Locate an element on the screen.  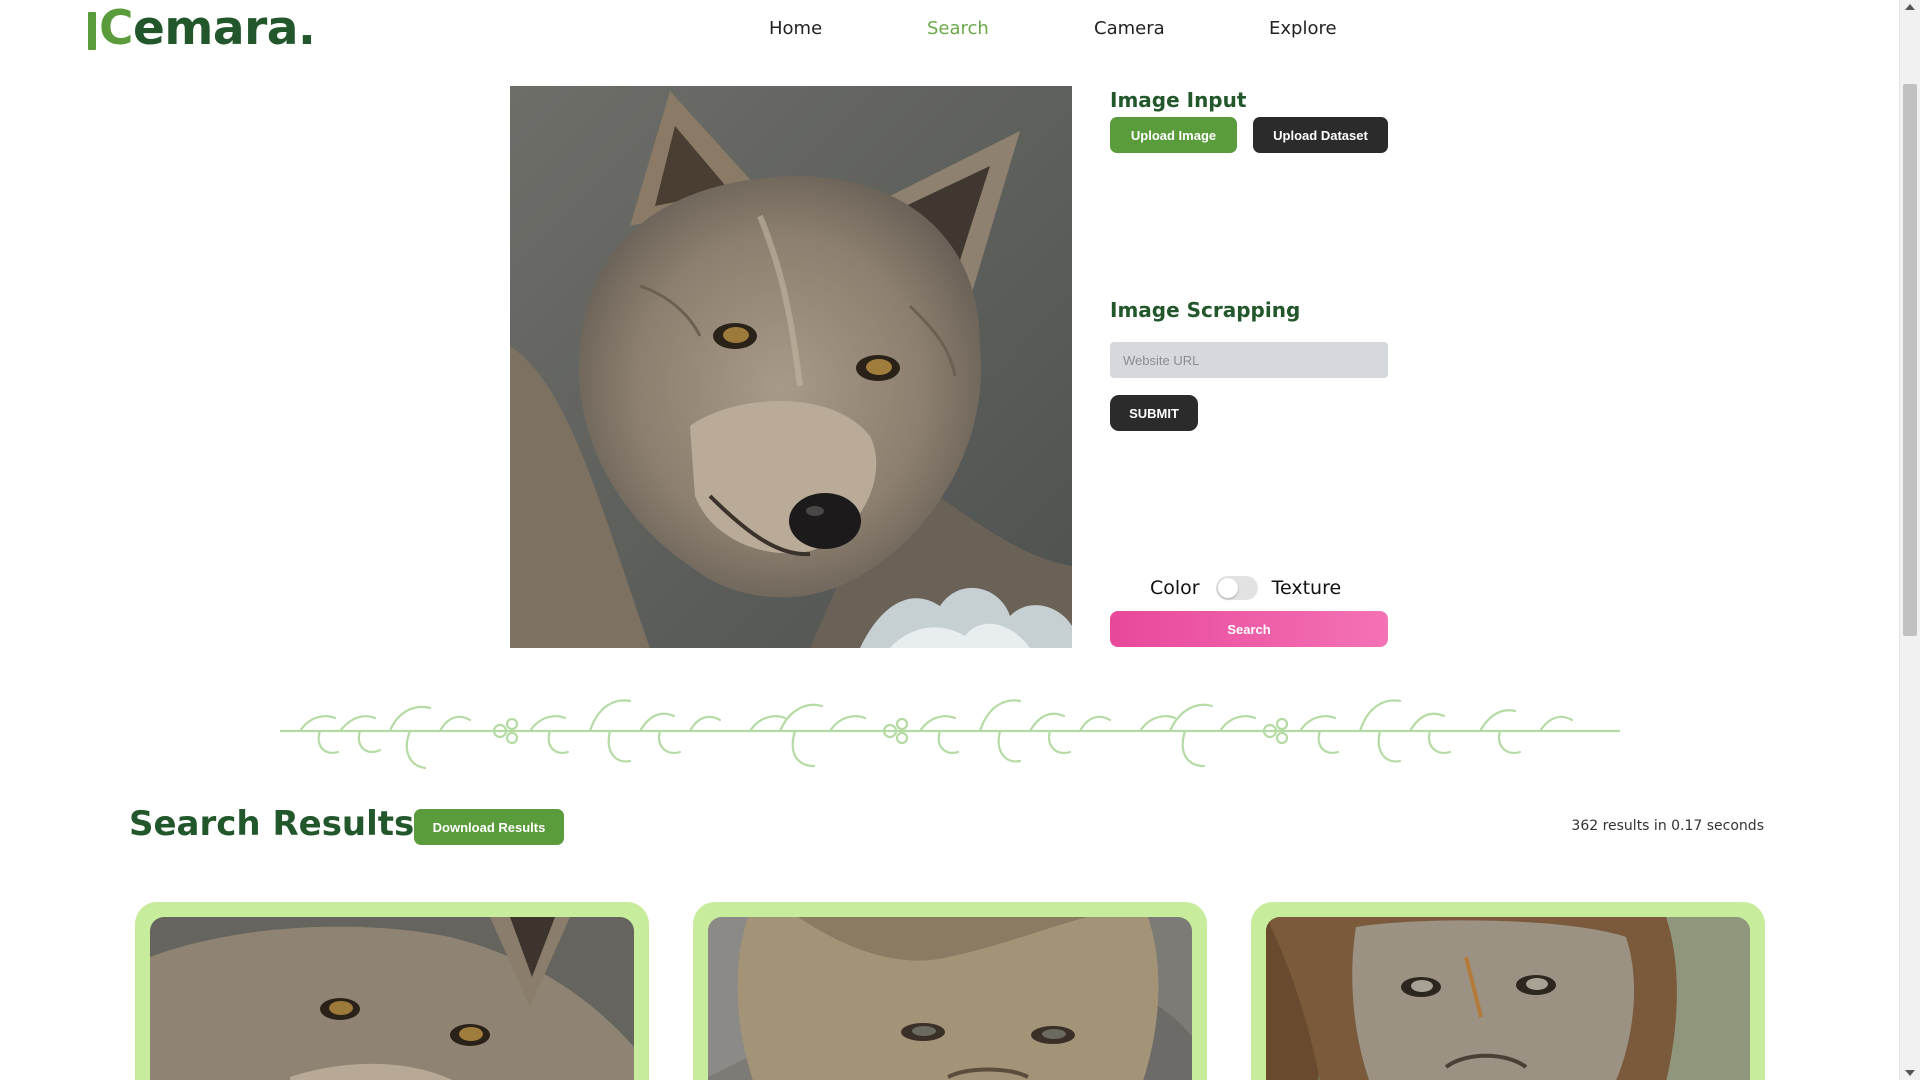
results-stats: 362 results in 0.17 seconds is located at coordinates (1667, 826).